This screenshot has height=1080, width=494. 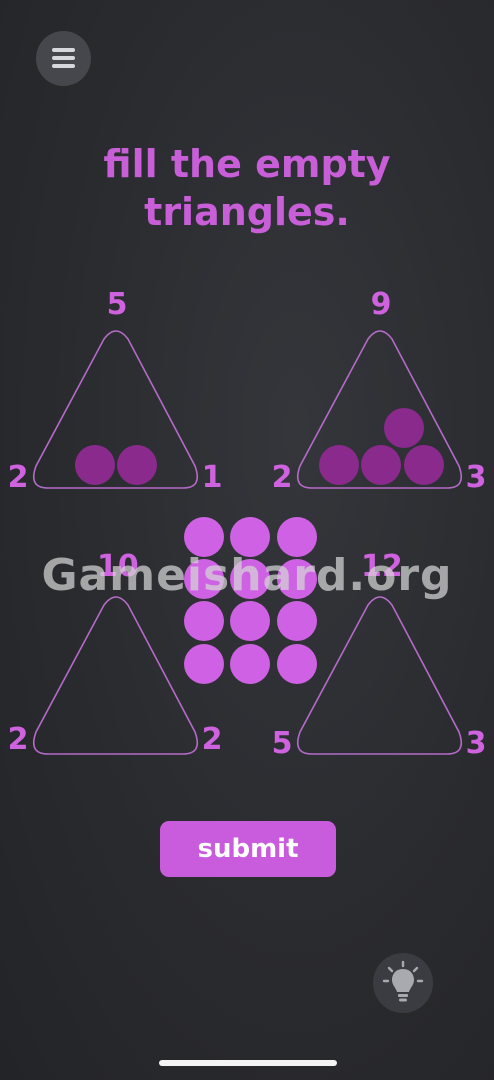 I want to click on watermark: Gameishard.org, so click(x=247, y=575).